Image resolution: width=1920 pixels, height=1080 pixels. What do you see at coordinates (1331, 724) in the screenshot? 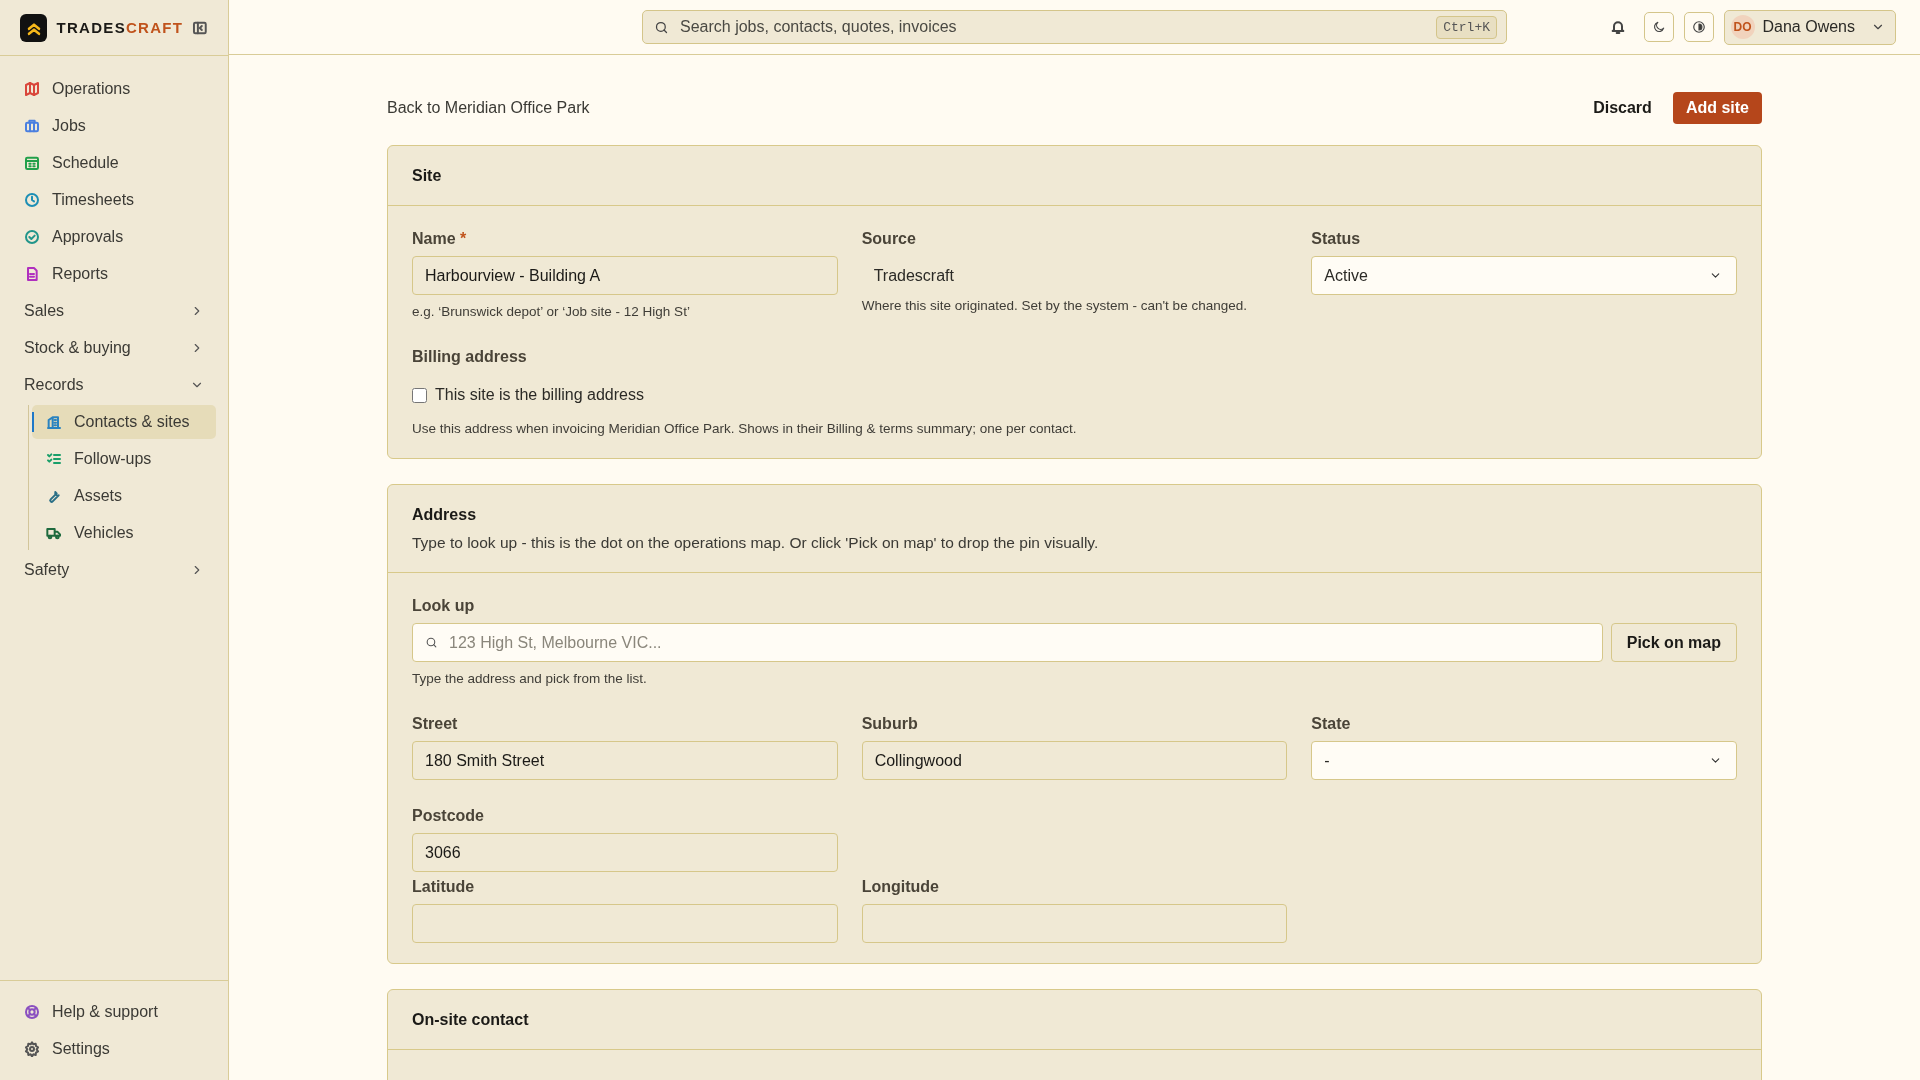
I see `field-label: State` at bounding box center [1331, 724].